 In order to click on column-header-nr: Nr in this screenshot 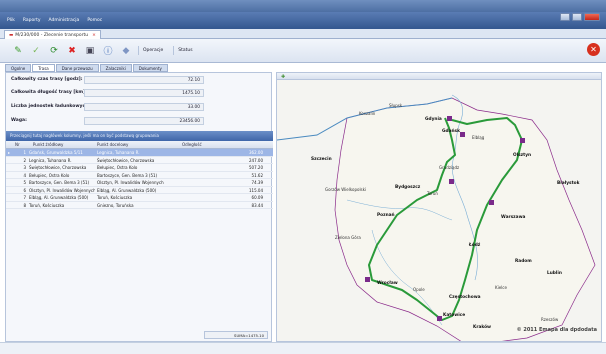, I will do `click(17, 144)`.